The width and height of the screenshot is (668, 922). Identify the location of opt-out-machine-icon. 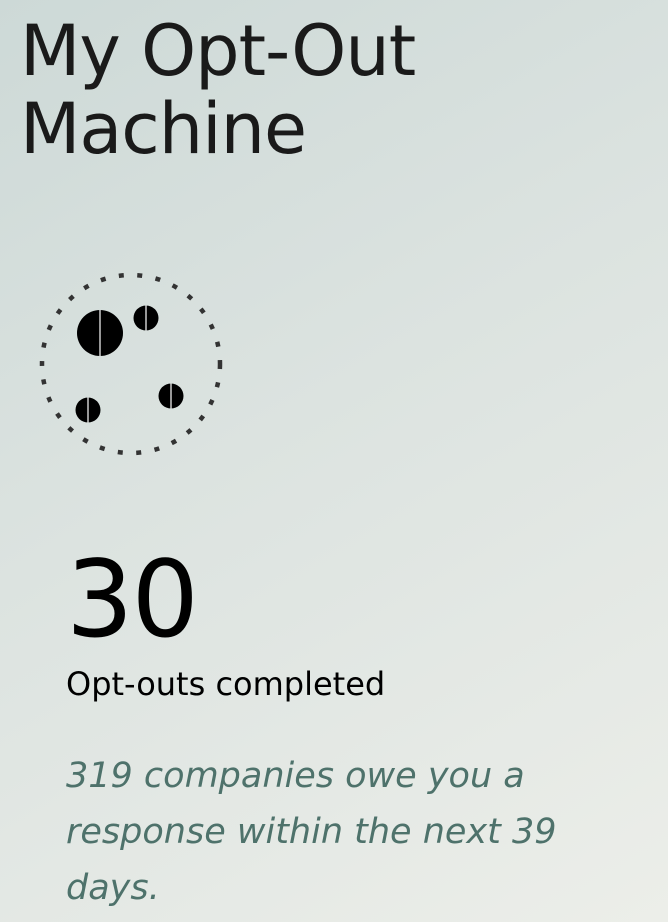
(131, 365).